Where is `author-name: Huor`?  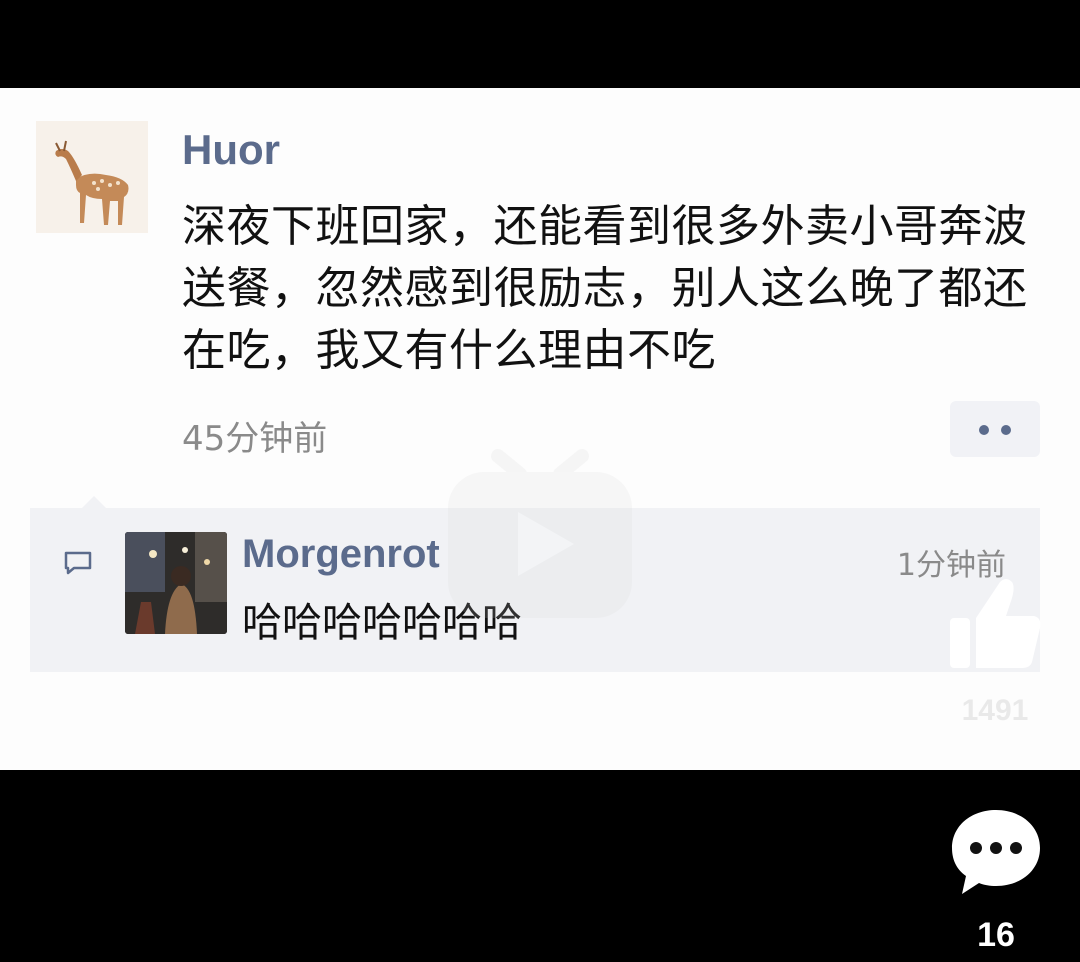 author-name: Huor is located at coordinates (231, 150).